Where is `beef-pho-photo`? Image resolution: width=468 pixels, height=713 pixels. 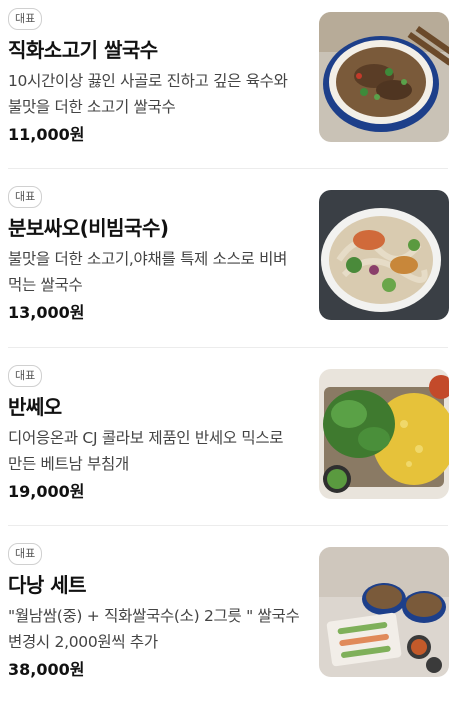
beef-pho-photo is located at coordinates (384, 77).